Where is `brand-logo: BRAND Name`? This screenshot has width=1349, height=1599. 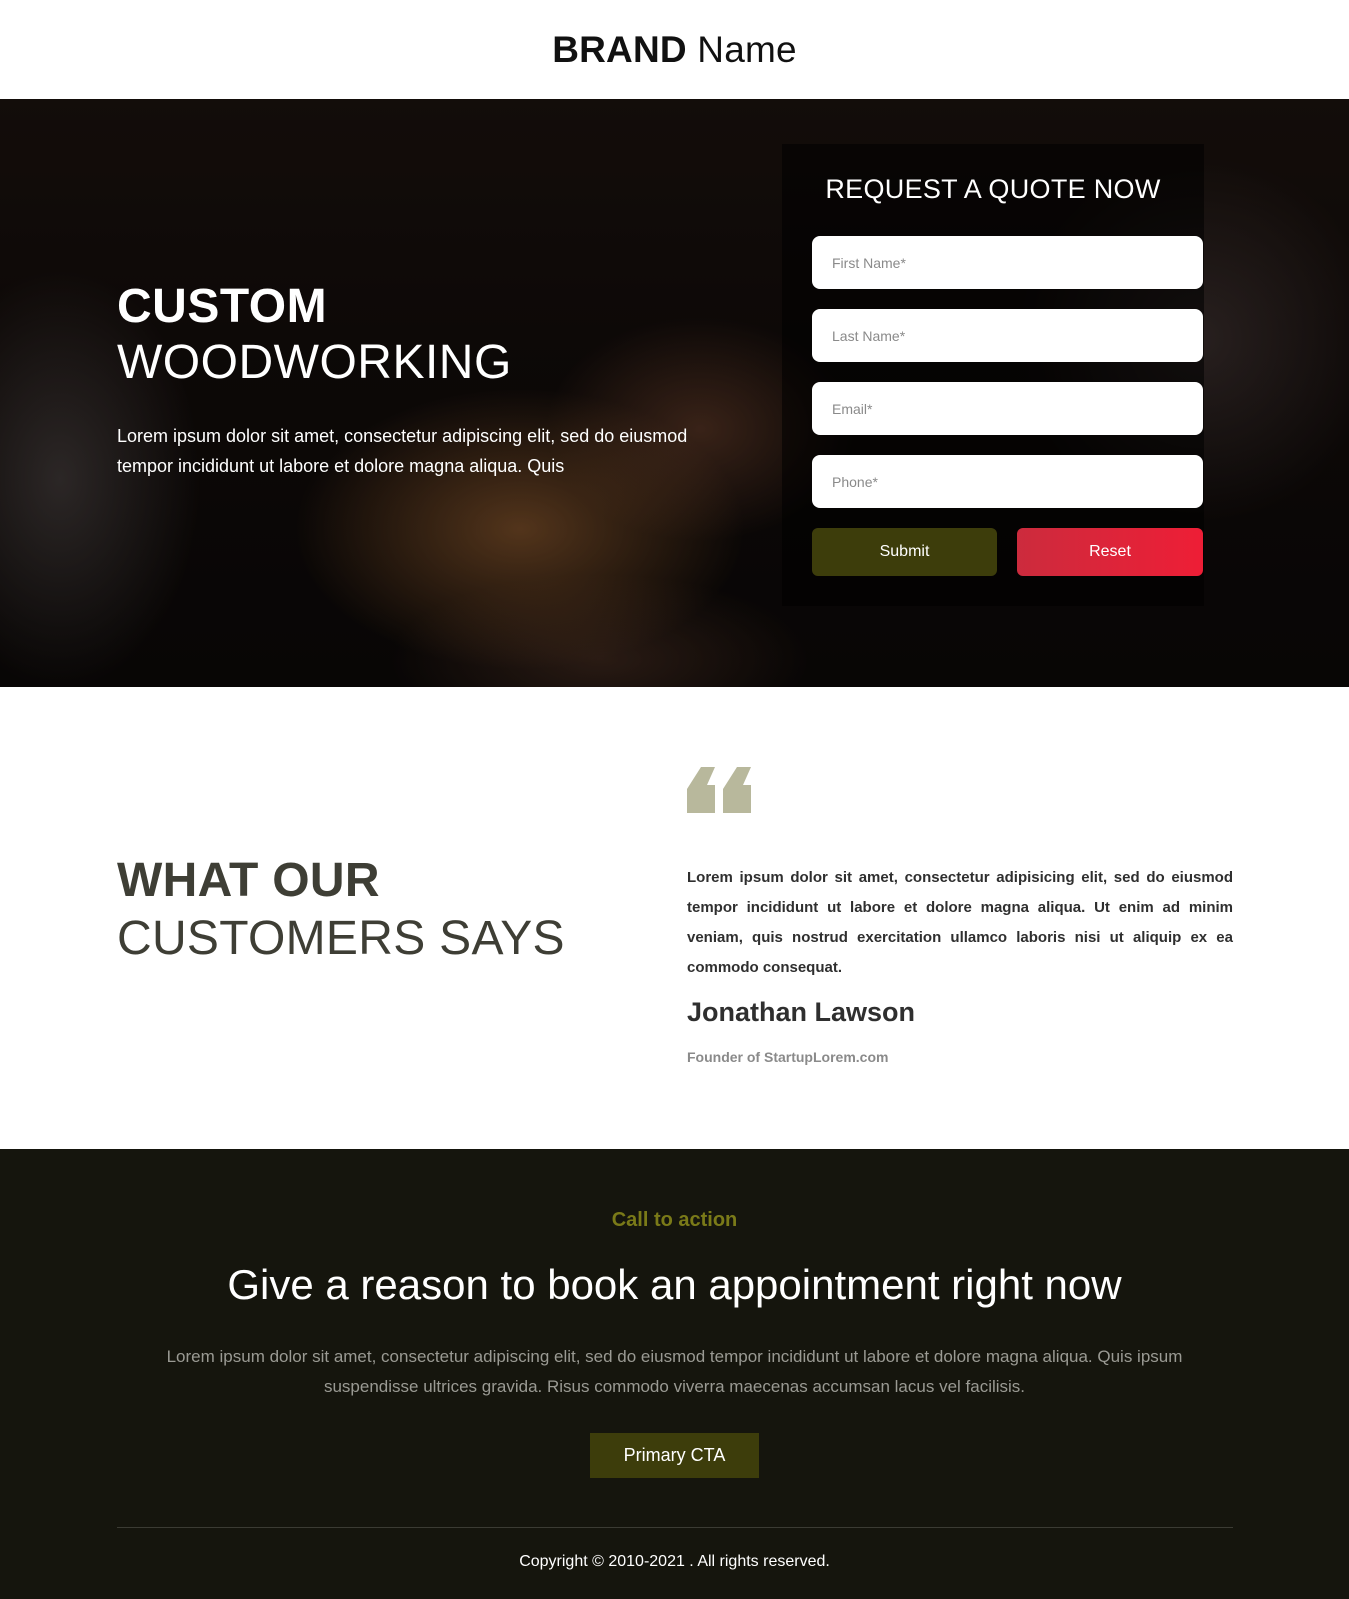
brand-logo: BRAND Name is located at coordinates (674, 50).